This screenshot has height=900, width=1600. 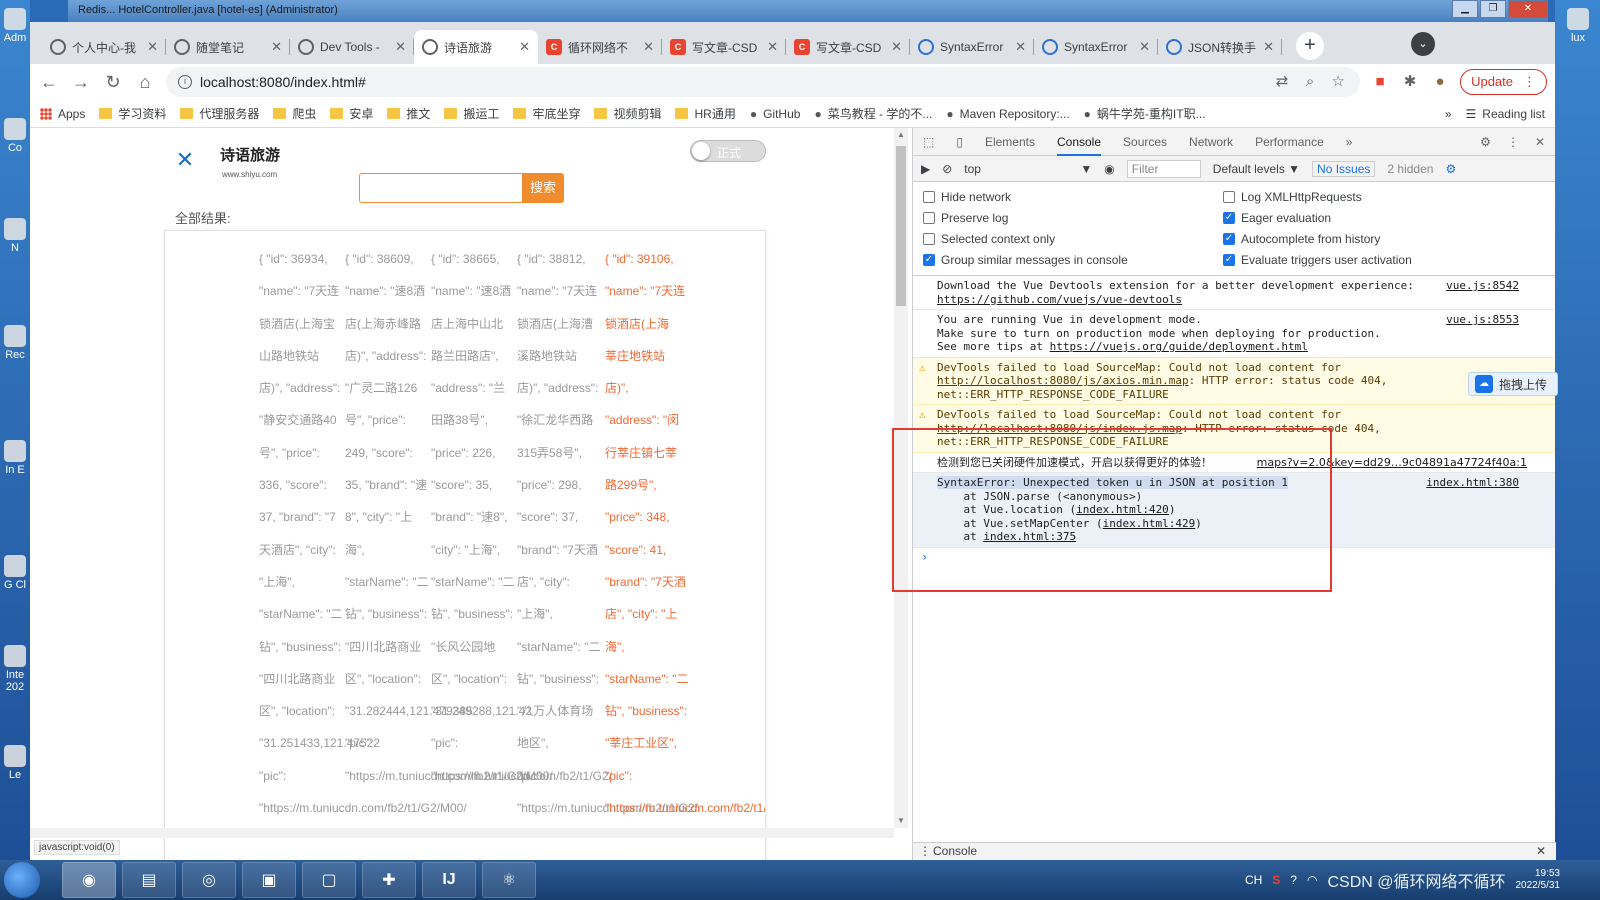 I want to click on bookmark-item: HR通用, so click(x=705, y=113).